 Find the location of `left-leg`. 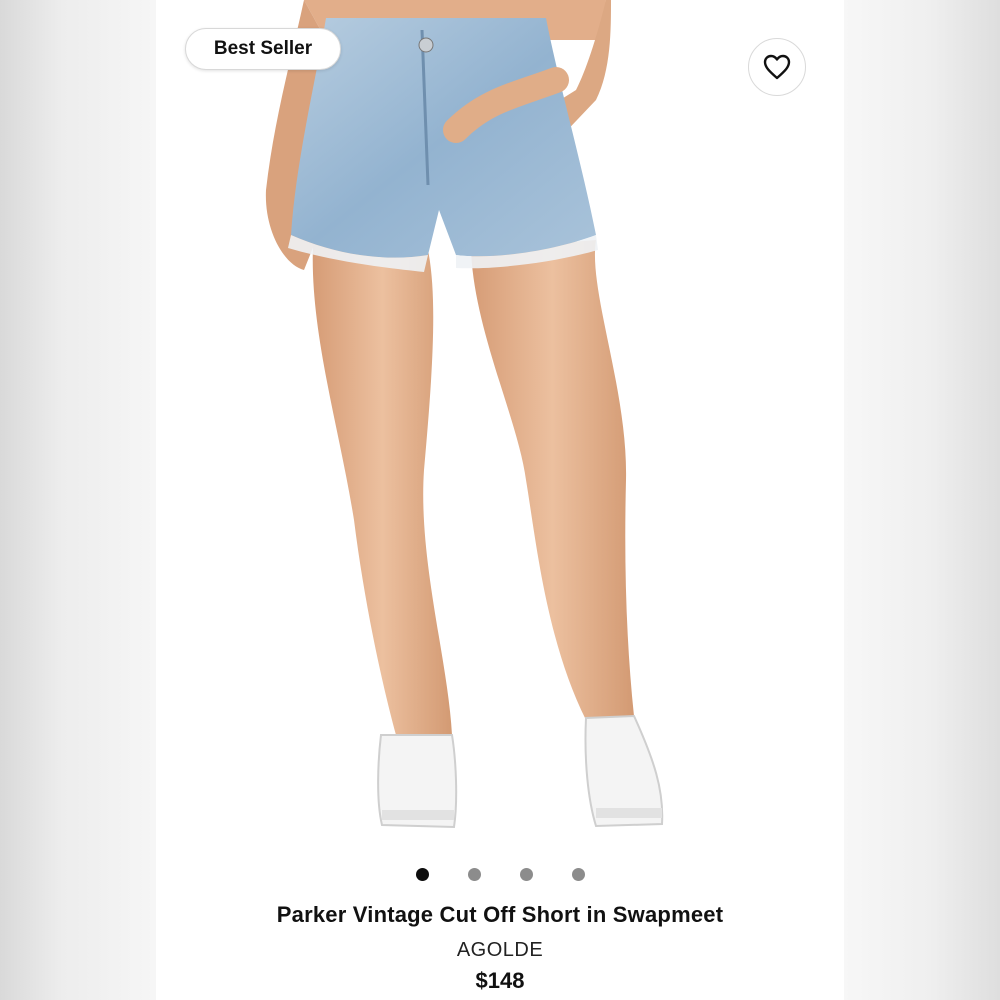

left-leg is located at coordinates (382, 482).